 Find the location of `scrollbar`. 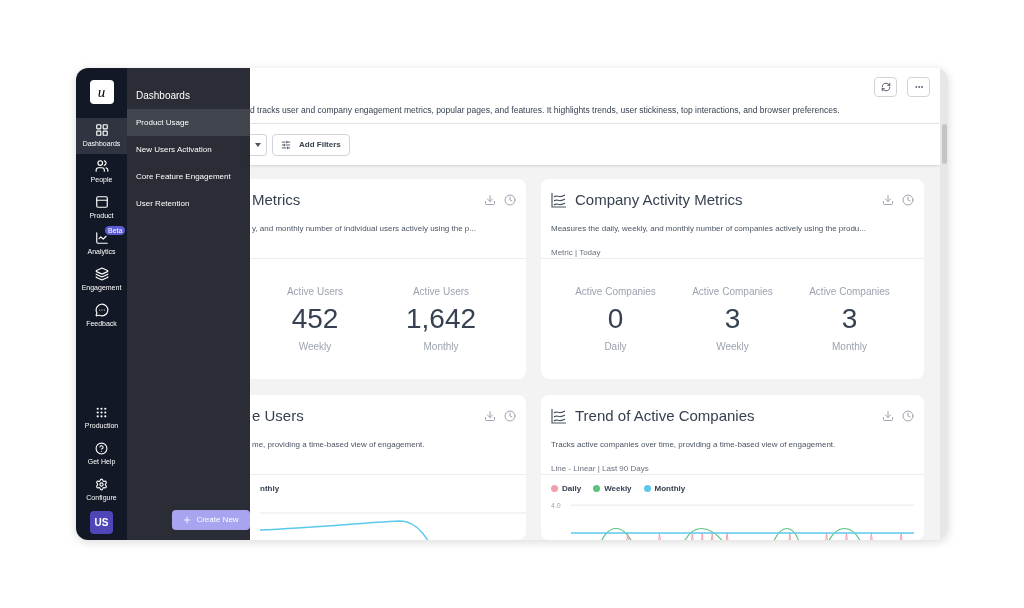

scrollbar is located at coordinates (944, 304).